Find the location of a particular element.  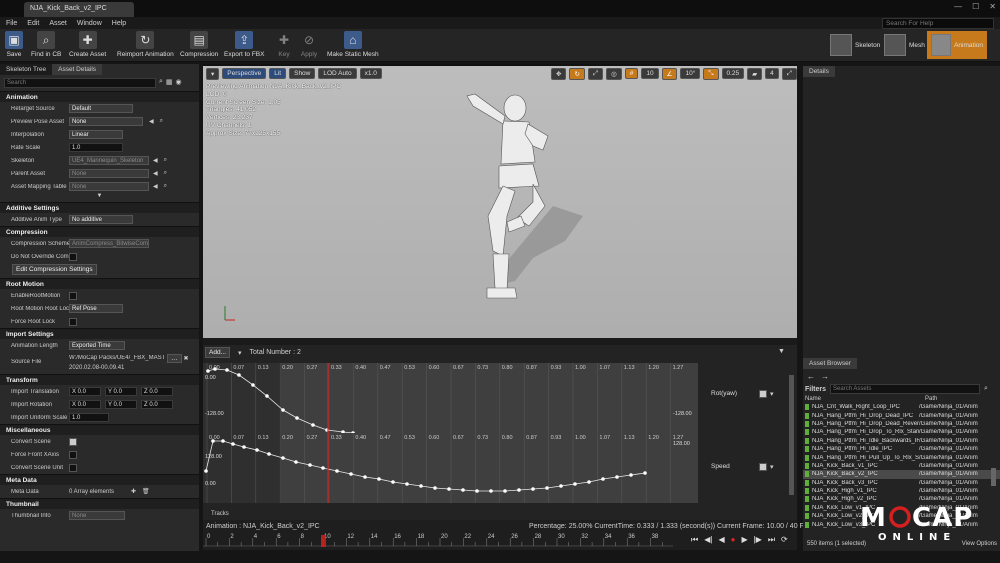

parent-asset-dropdown: None is located at coordinates (109, 173).